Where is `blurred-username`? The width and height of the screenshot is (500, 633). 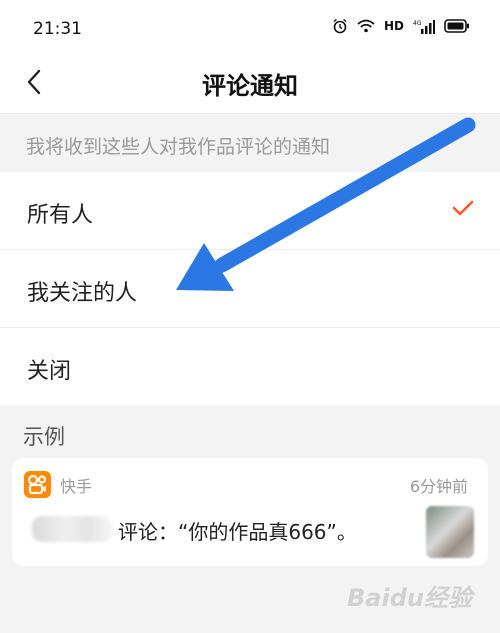 blurred-username is located at coordinates (72, 529).